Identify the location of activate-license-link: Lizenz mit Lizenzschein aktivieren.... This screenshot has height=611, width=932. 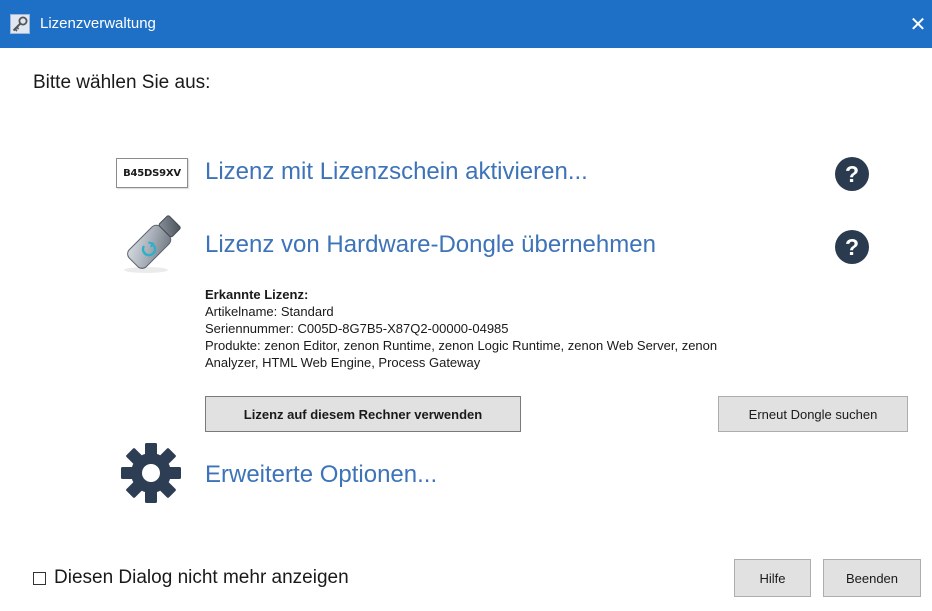
(396, 172).